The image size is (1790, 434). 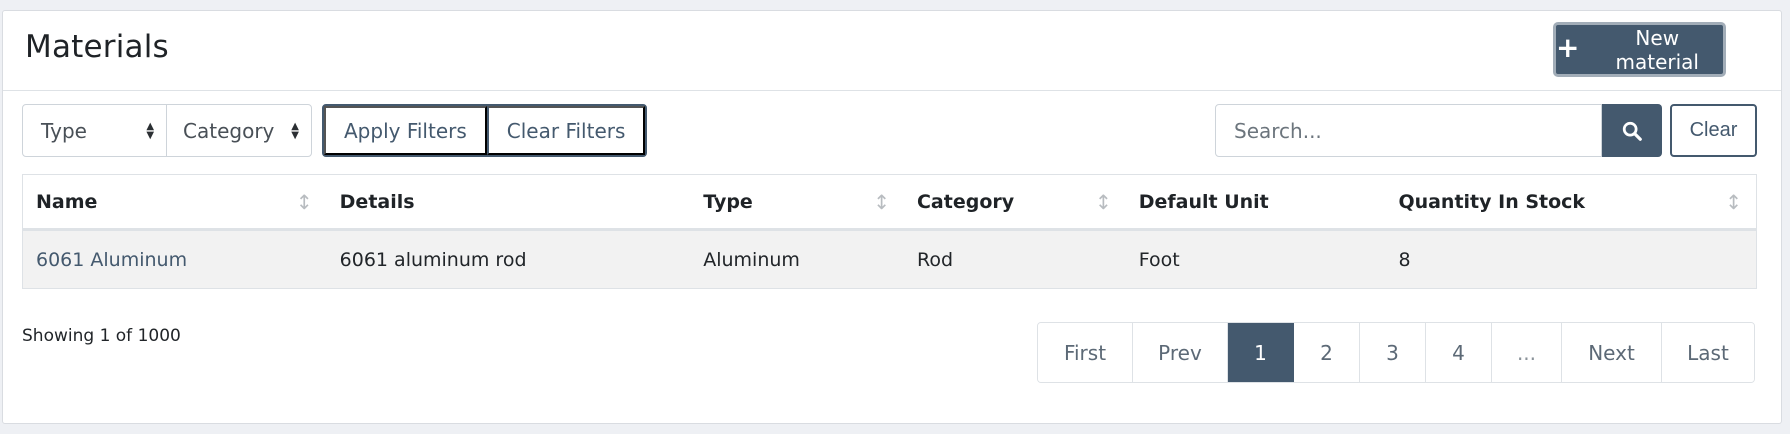 I want to click on search-icon, so click(x=1632, y=131).